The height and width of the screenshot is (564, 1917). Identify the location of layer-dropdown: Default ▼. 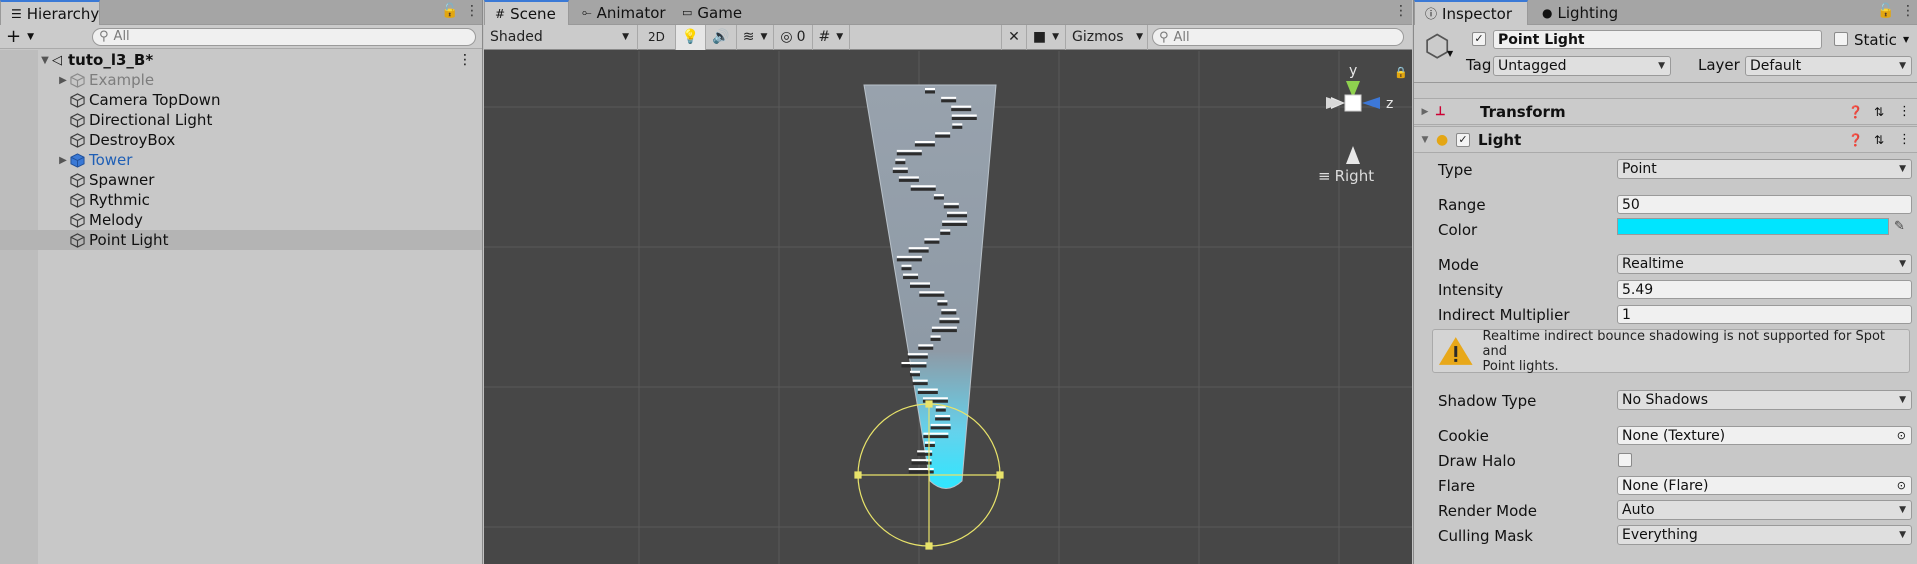
(1828, 66).